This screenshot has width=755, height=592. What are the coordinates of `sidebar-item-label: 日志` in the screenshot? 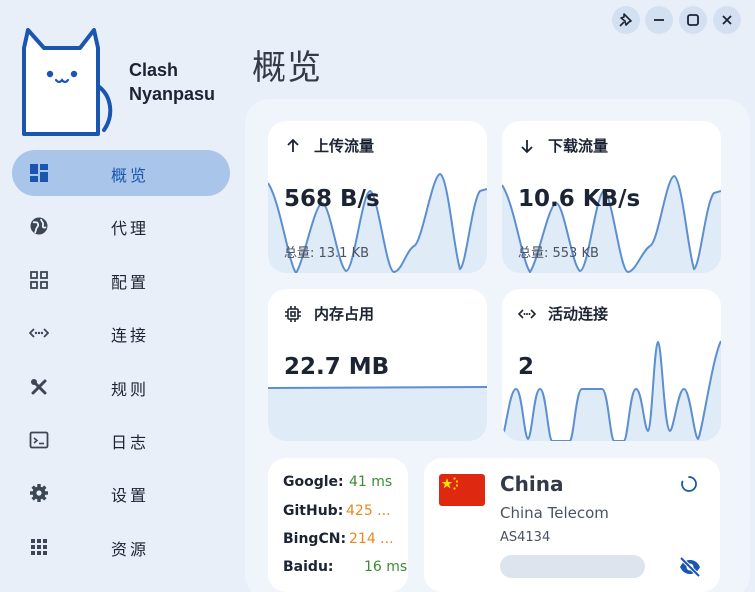 It's located at (130, 442).